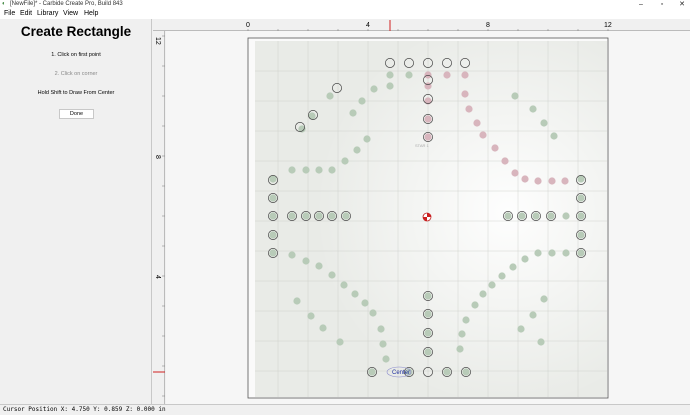 This screenshot has width=690, height=415. Describe the element at coordinates (70, 14) in the screenshot. I see `menu-view: View` at that location.